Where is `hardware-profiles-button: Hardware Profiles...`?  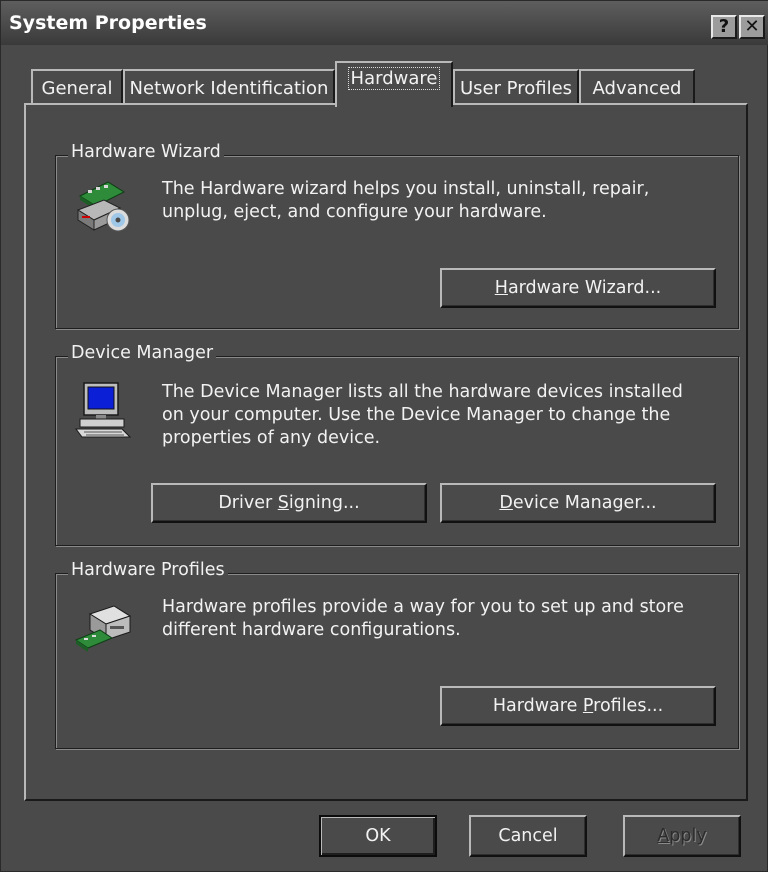 hardware-profiles-button: Hardware Profiles... is located at coordinates (578, 706).